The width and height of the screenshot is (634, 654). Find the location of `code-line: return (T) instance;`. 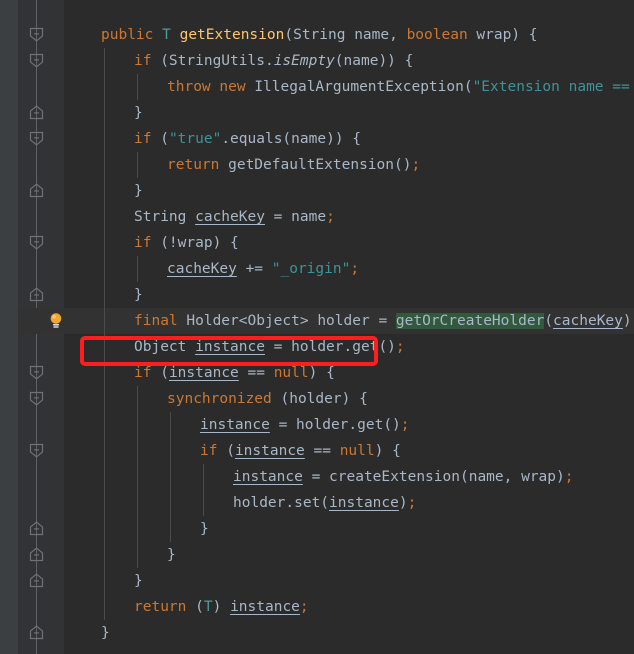

code-line: return (T) instance; is located at coordinates (221, 607).